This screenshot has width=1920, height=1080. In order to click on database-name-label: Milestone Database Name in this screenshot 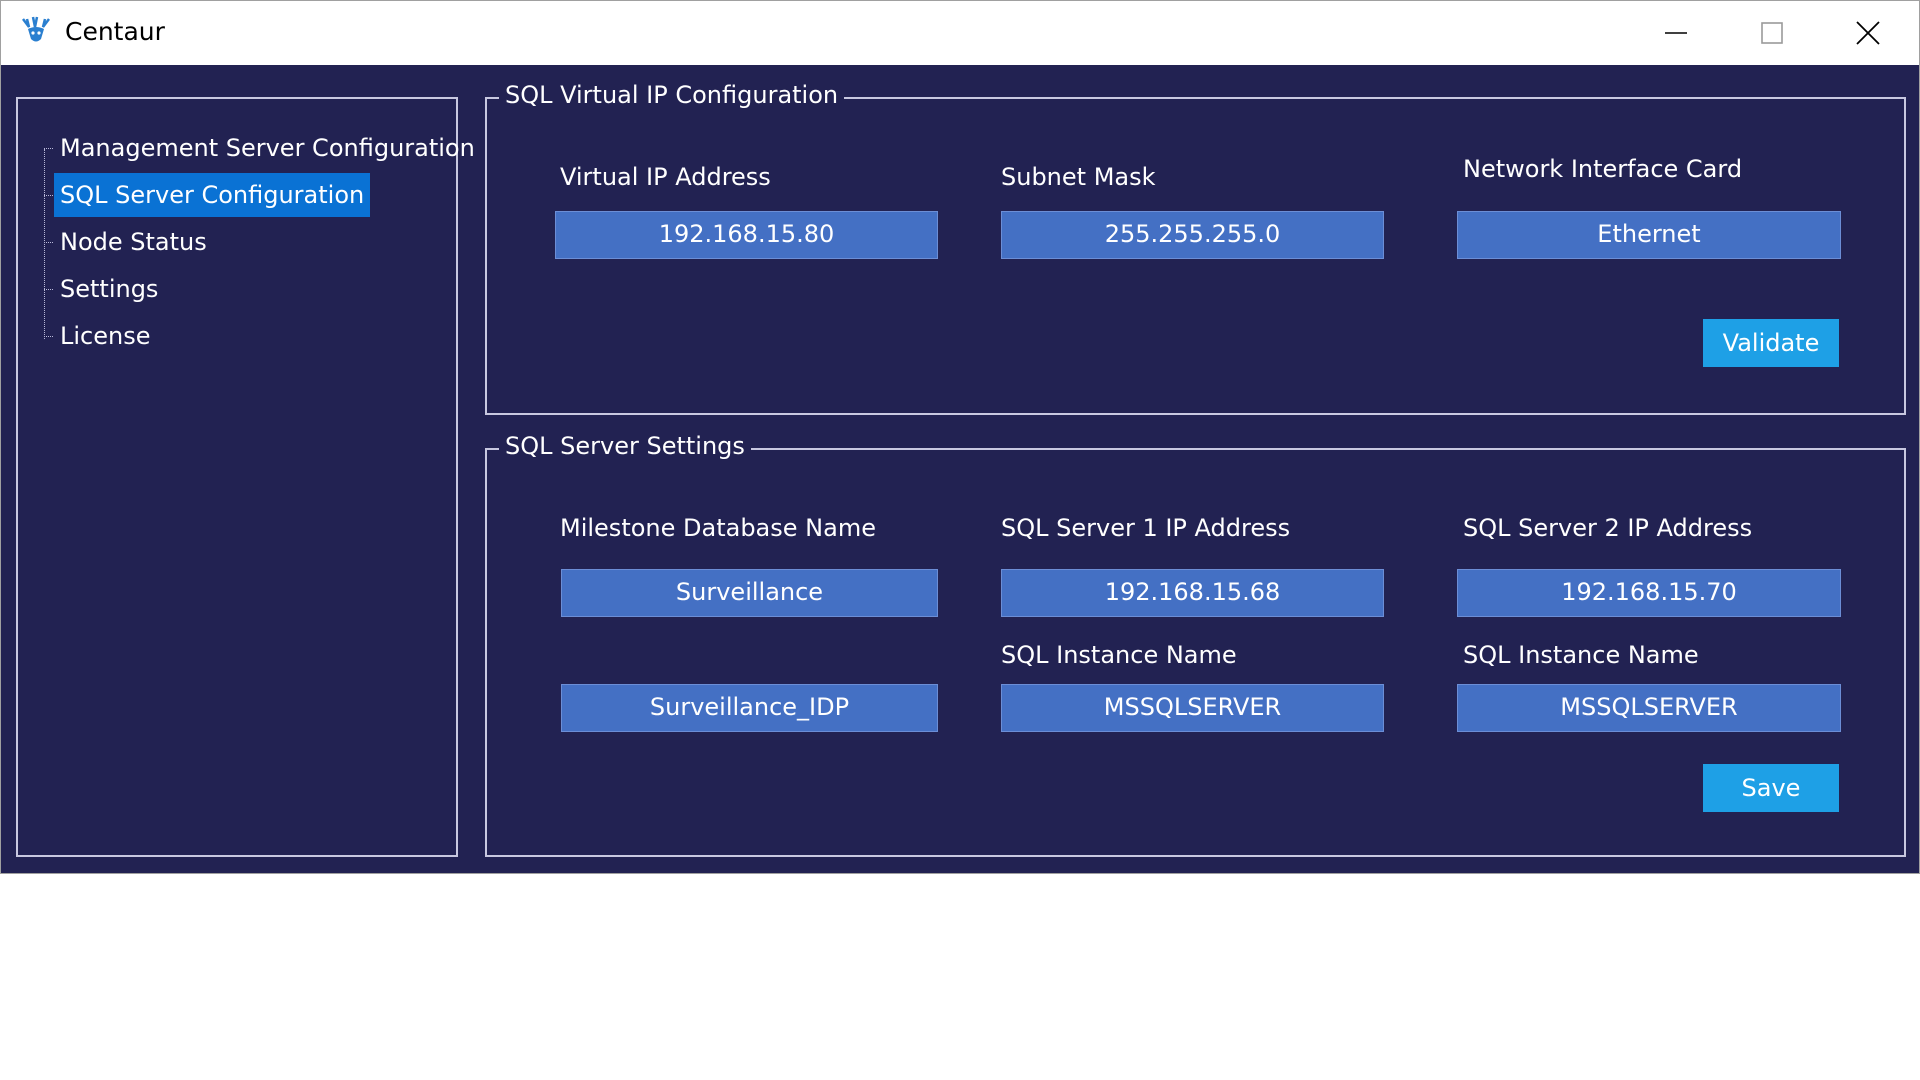, I will do `click(718, 528)`.